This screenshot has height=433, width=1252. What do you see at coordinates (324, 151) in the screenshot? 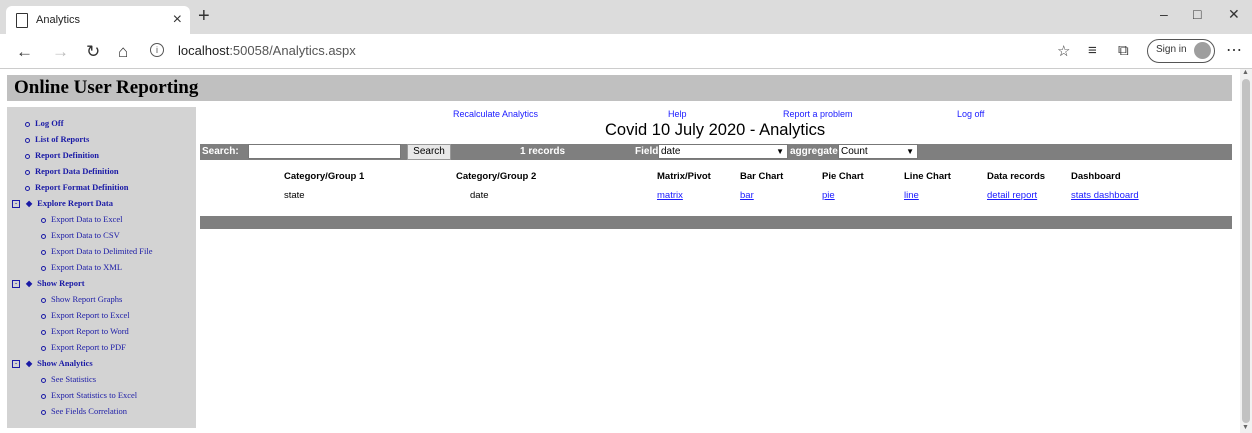
I see `search-input` at bounding box center [324, 151].